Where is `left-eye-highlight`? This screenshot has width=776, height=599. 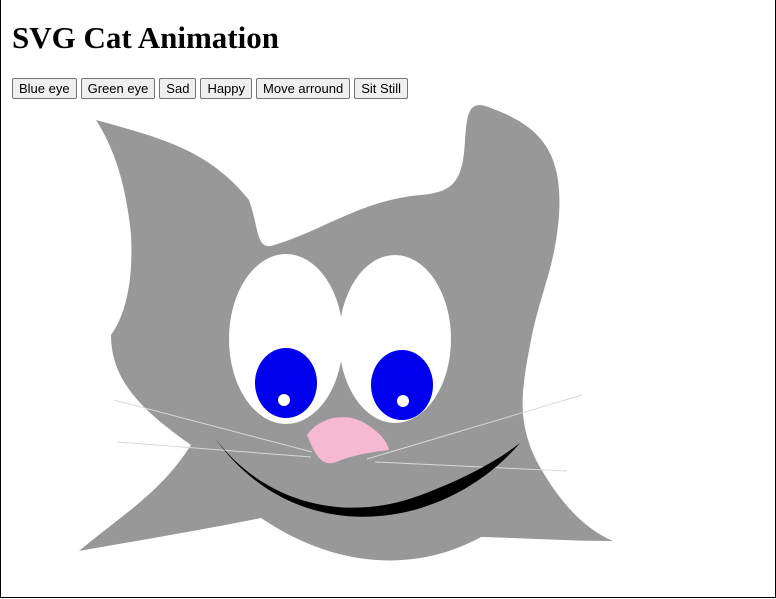 left-eye-highlight is located at coordinates (284, 400).